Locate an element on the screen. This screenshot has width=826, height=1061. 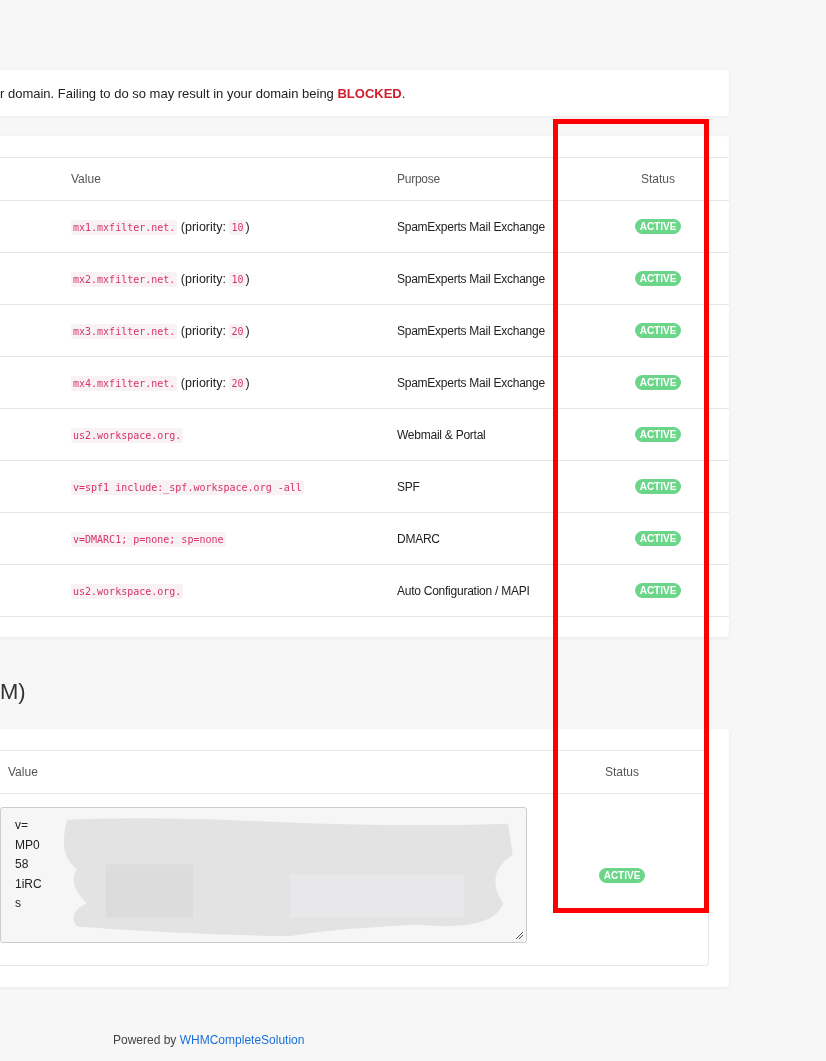
footer-text: Powered by is located at coordinates (145, 1040).